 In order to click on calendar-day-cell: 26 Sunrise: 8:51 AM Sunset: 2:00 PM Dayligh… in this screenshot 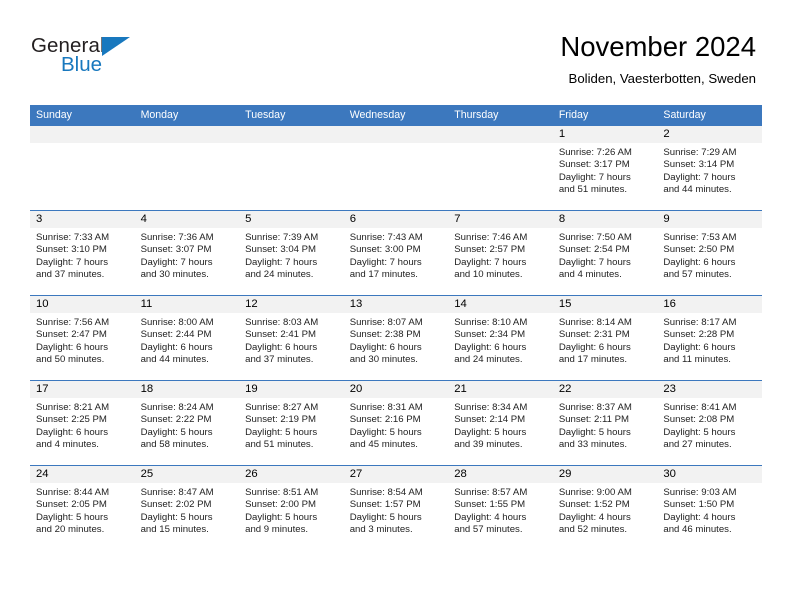, I will do `click(291, 507)`.